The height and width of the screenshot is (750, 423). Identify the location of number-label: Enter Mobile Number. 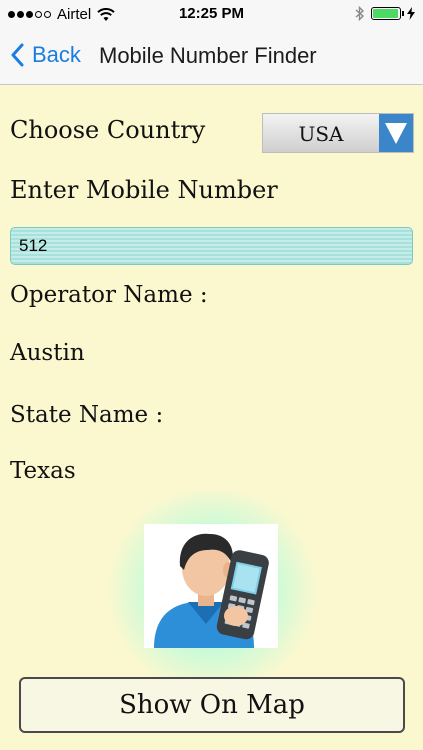
(144, 190).